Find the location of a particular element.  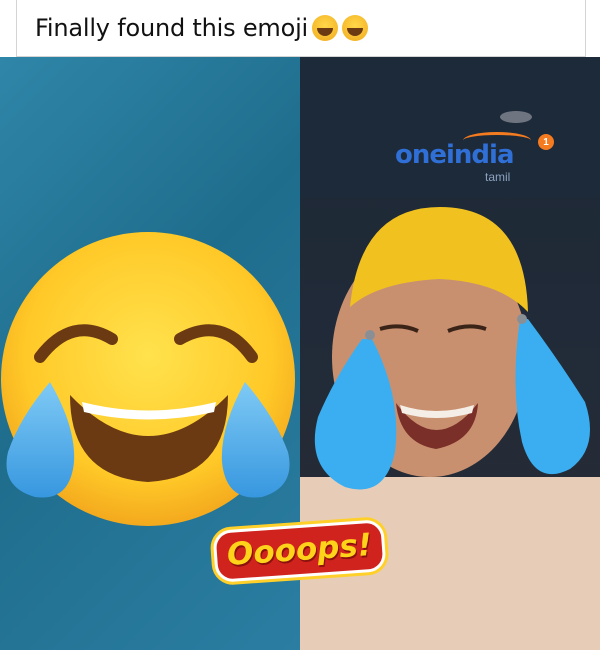

oneindia-watermark: oneindia tamil 1 is located at coordinates (482, 162).